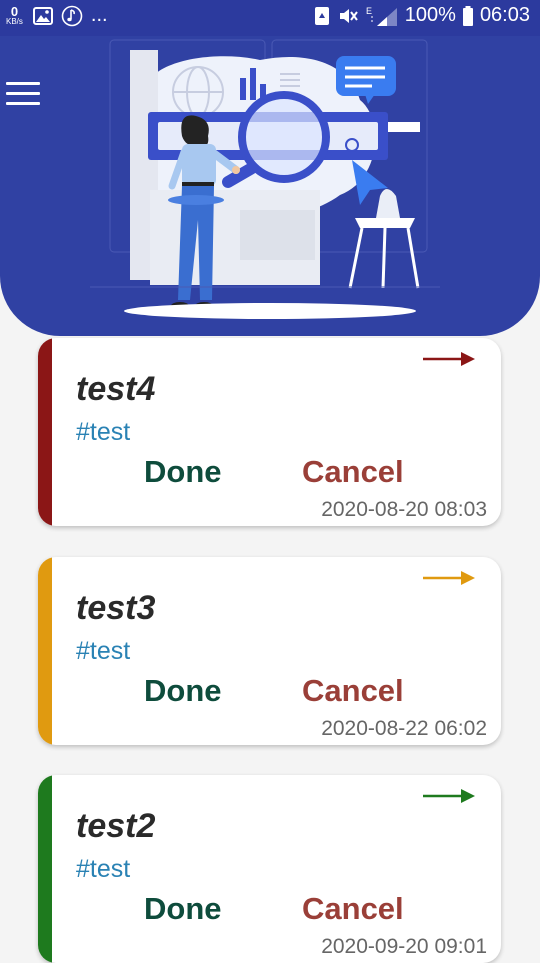  Describe the element at coordinates (116, 608) in the screenshot. I see `task-title: test3` at that location.